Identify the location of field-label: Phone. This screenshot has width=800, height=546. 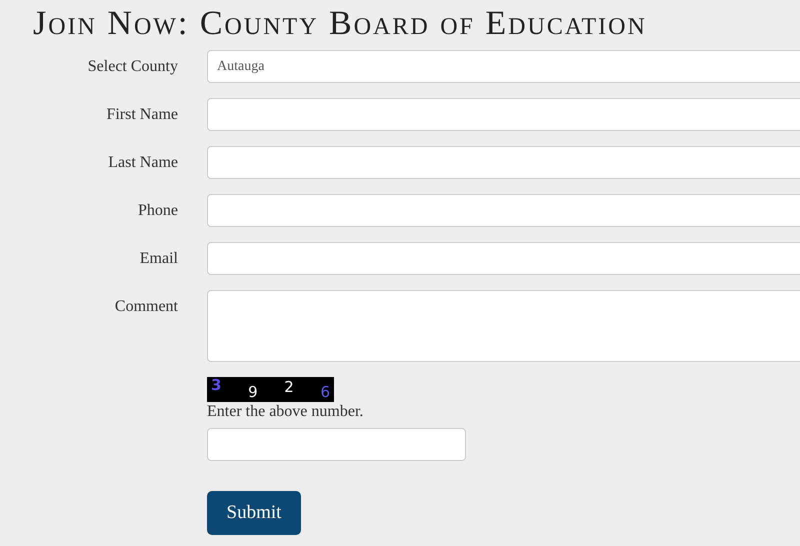
(157, 211).